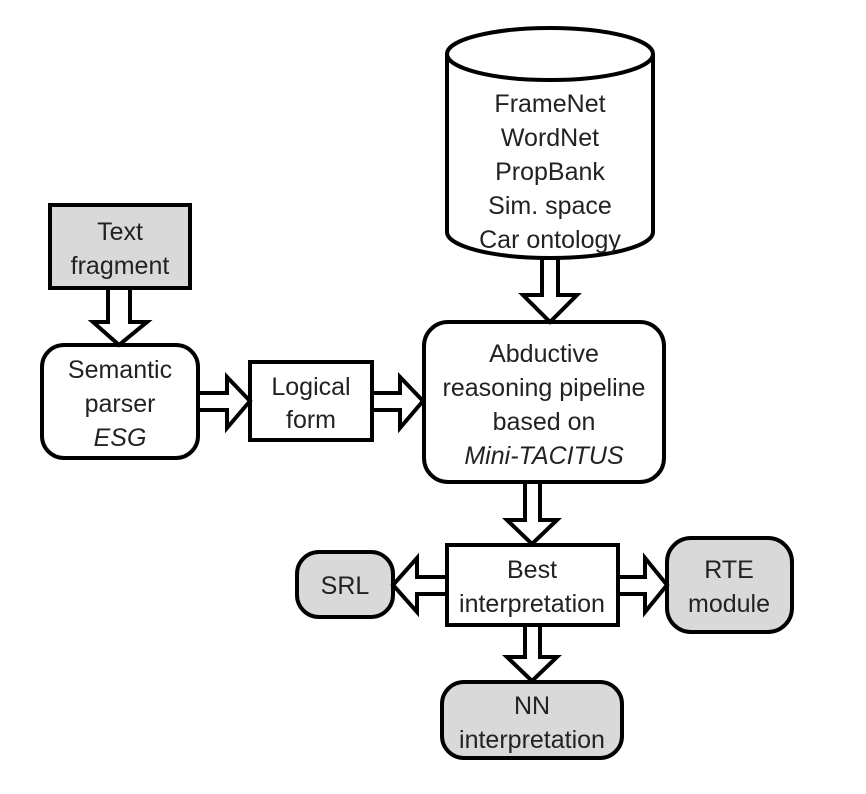 The image size is (866, 794). What do you see at coordinates (544, 388) in the screenshot?
I see `abductive-line2: reasoning pipeline` at bounding box center [544, 388].